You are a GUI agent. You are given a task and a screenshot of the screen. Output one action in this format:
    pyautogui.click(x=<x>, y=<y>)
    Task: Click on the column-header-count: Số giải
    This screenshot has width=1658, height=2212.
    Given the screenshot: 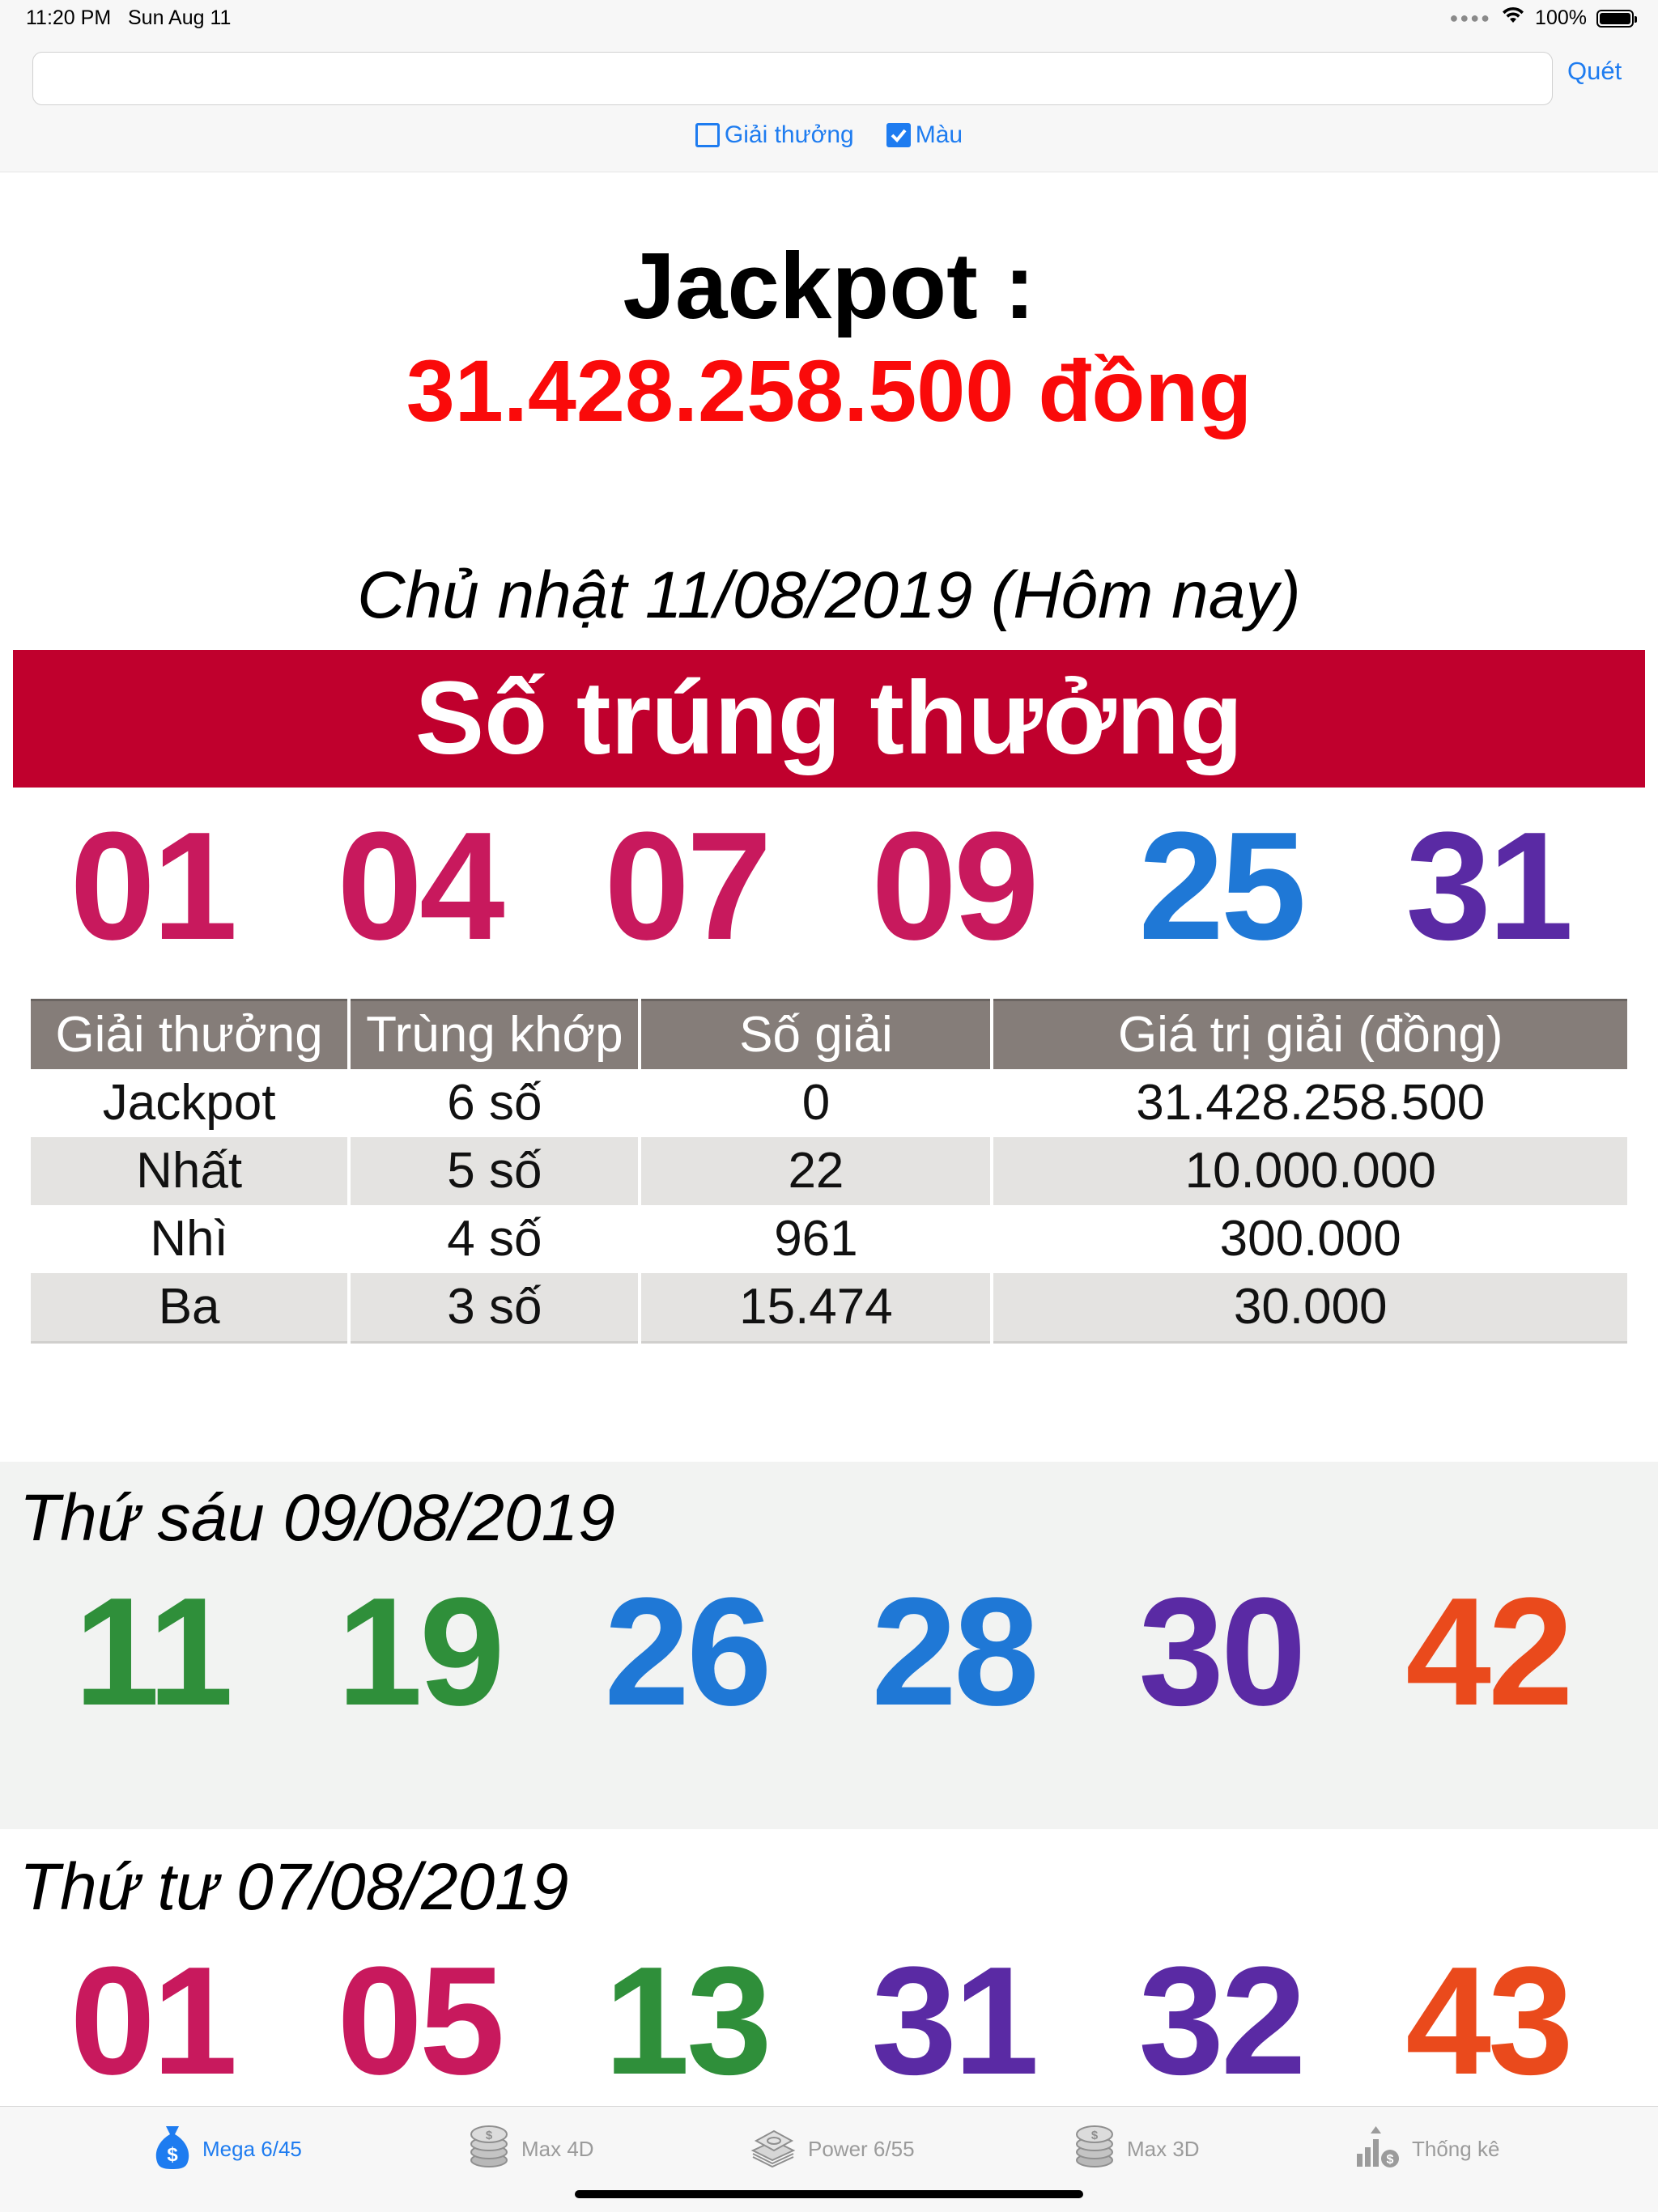 What is the action you would take?
    pyautogui.click(x=816, y=1034)
    